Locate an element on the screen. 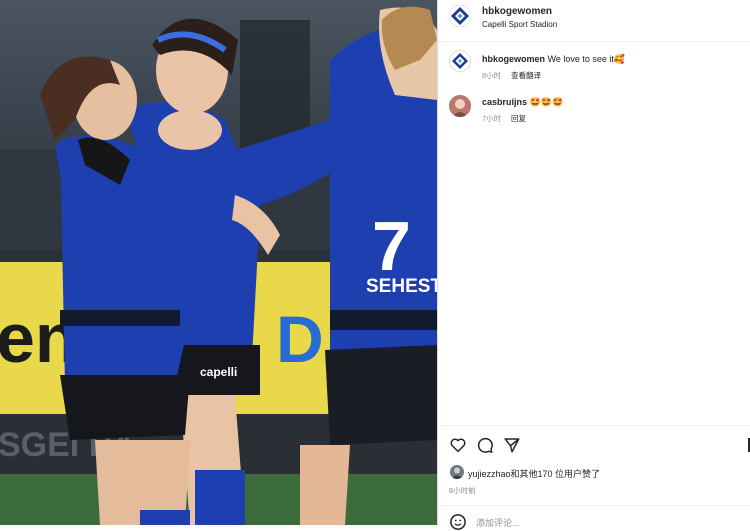  jersey-sponsor: SEHEST is located at coordinates (401, 286).